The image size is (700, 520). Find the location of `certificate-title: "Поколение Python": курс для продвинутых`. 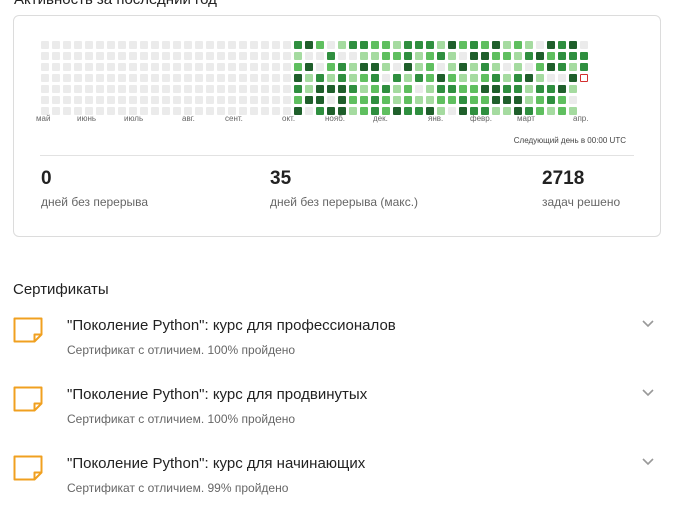

certificate-title: "Поколение Python": курс для продвинутых is located at coordinates (217, 394).